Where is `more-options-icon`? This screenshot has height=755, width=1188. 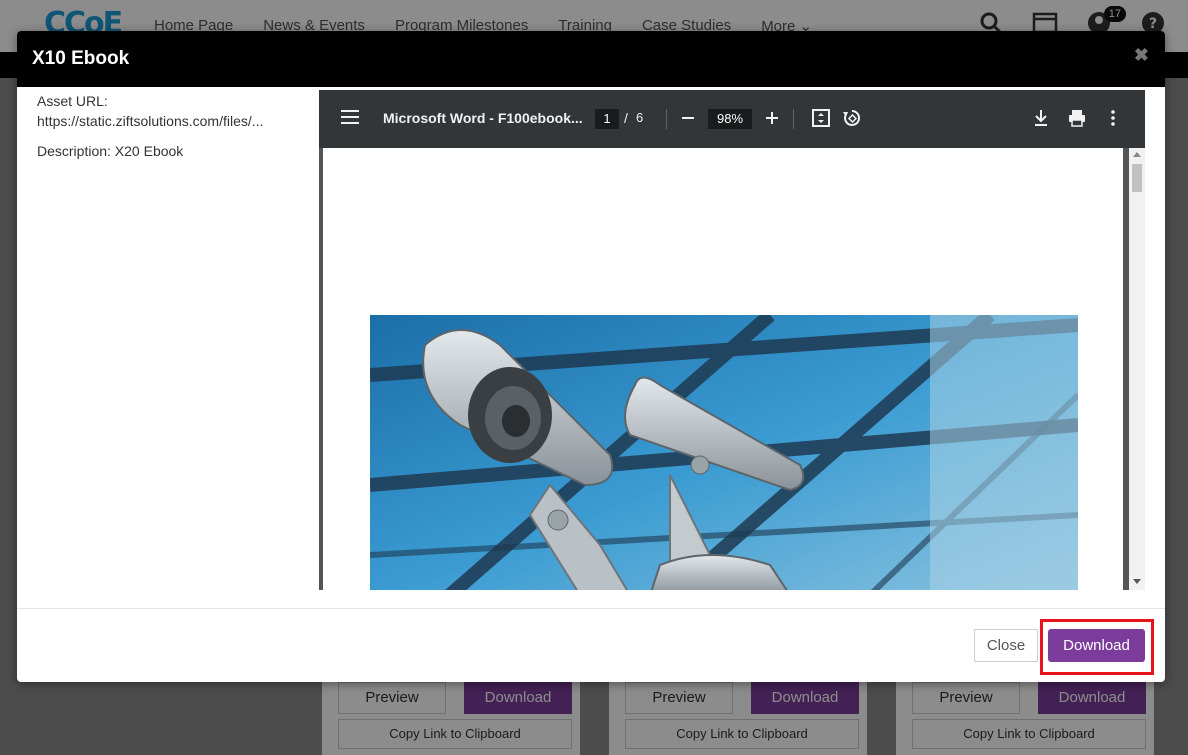
more-options-icon is located at coordinates (1113, 118).